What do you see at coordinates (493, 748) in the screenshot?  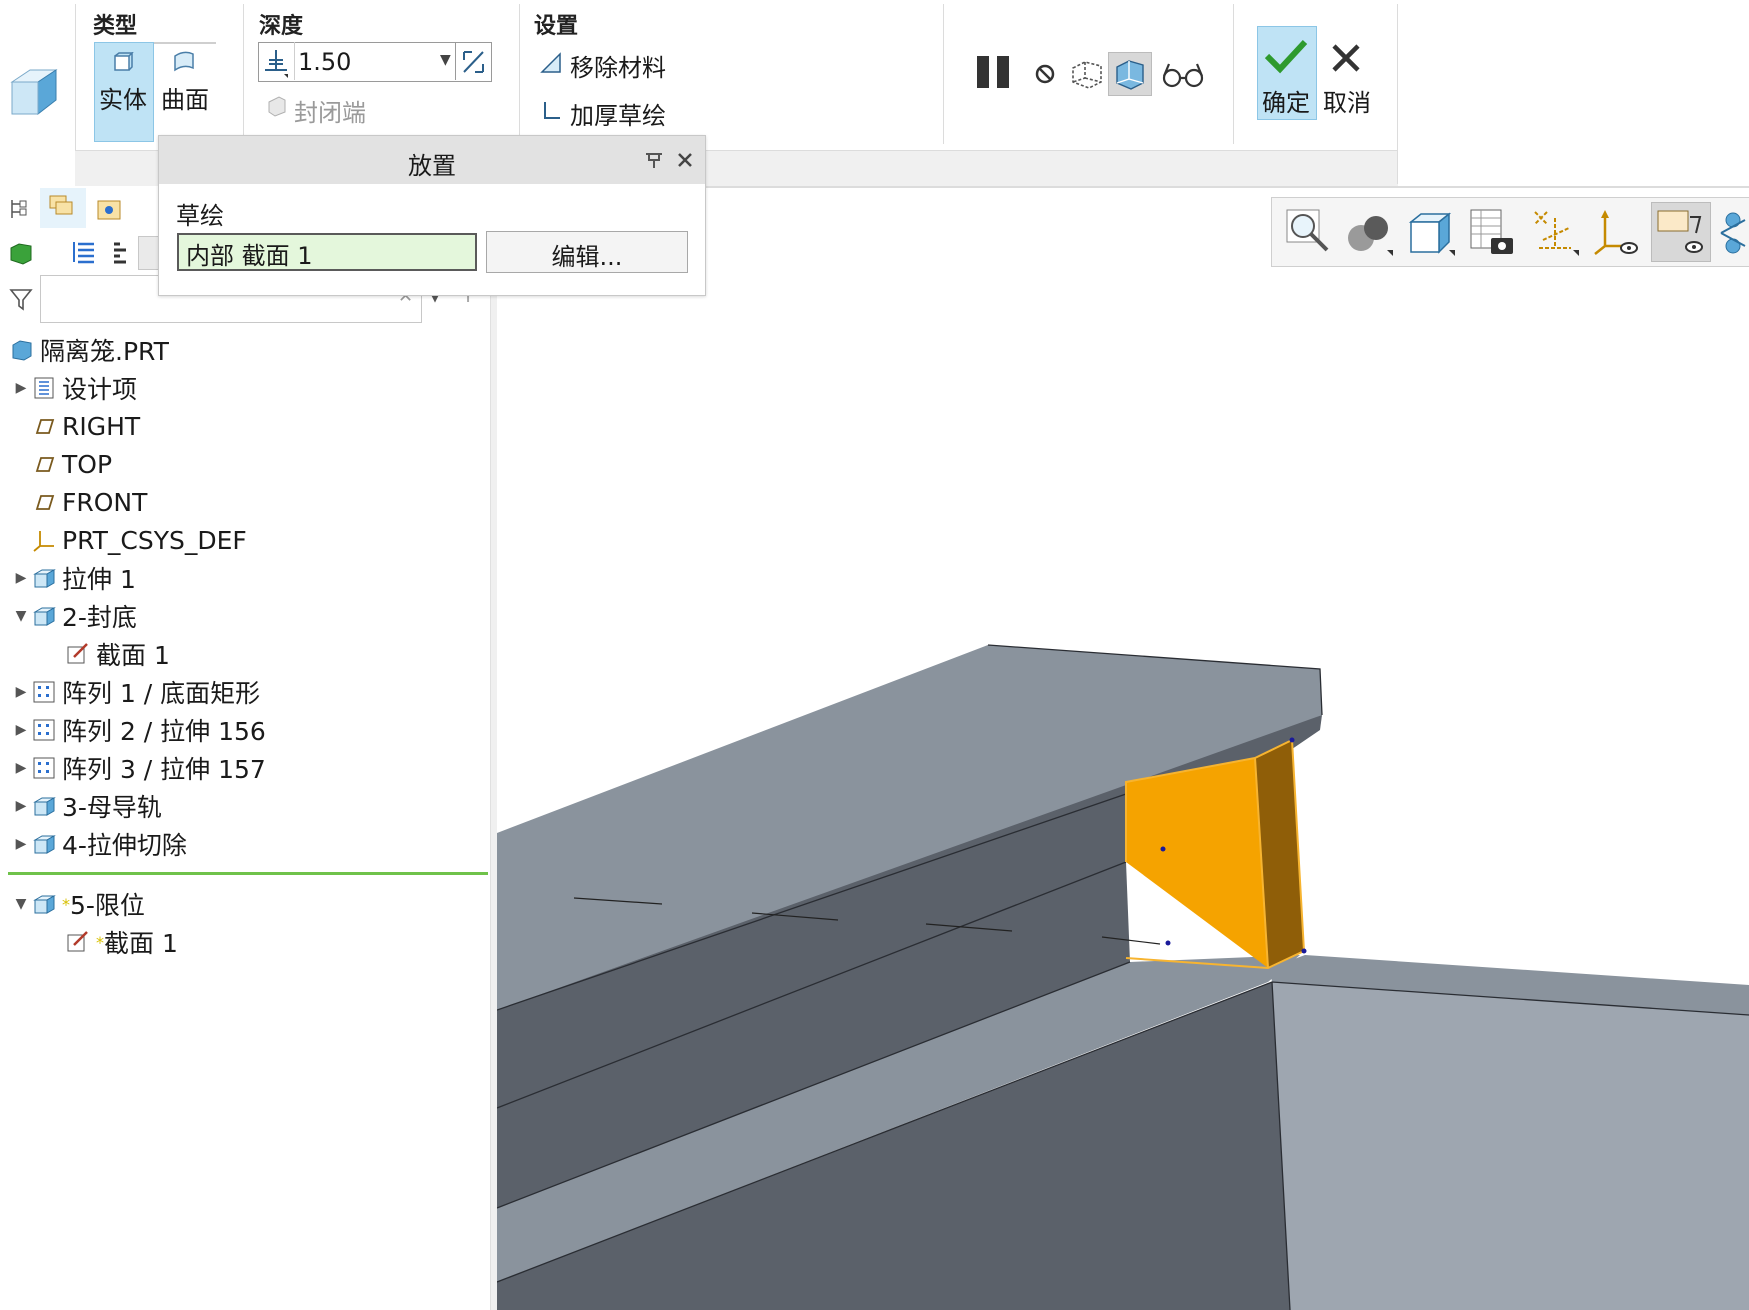 I see `panel-sash` at bounding box center [493, 748].